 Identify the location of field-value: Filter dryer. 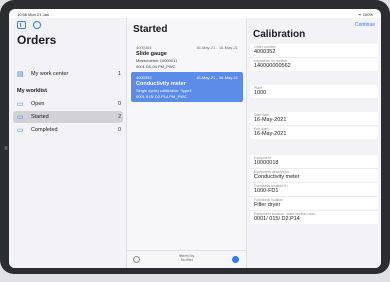
(267, 205).